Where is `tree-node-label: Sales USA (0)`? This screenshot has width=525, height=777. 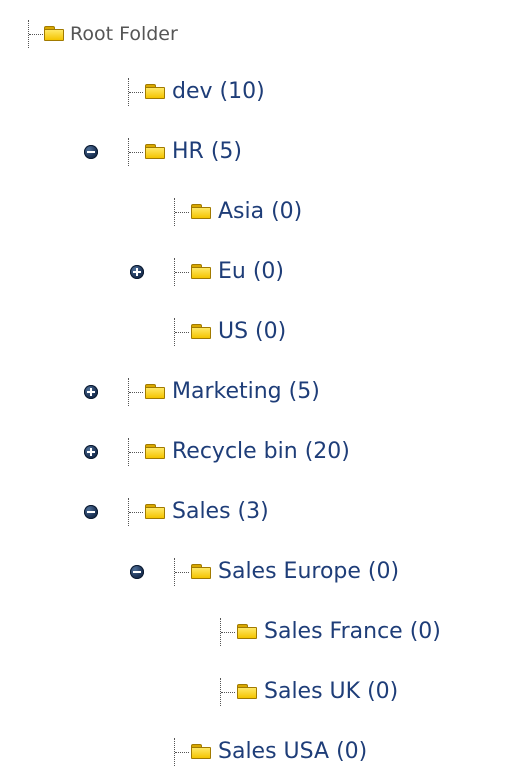 tree-node-label: Sales USA (0) is located at coordinates (292, 752).